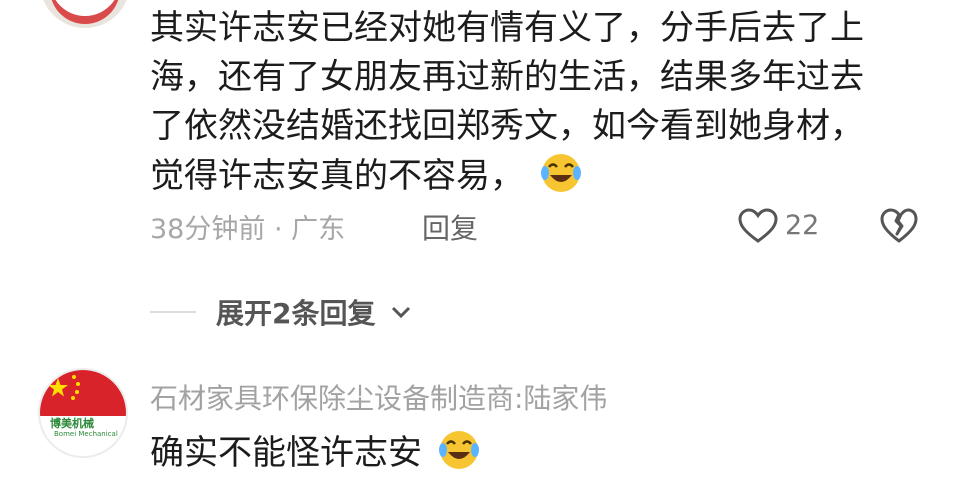  What do you see at coordinates (802, 225) in the screenshot?
I see `like-count: 22` at bounding box center [802, 225].